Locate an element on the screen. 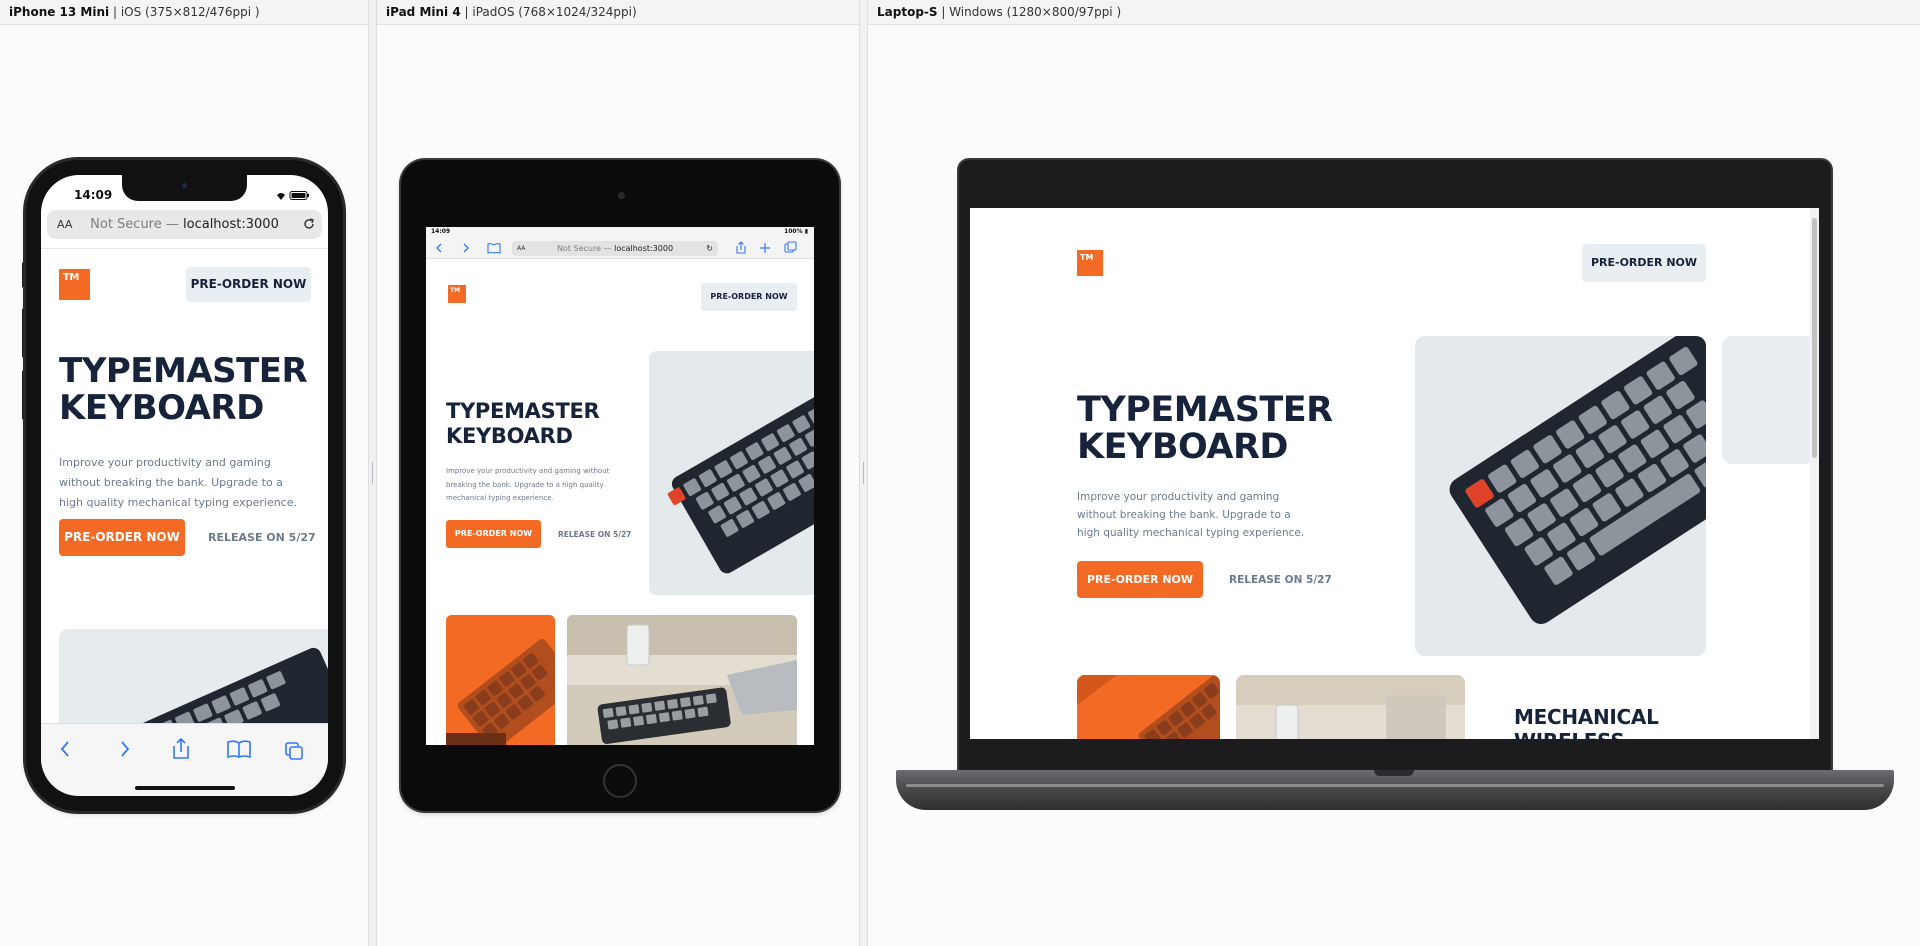  phone-status-time: 14:09 is located at coordinates (93, 195).